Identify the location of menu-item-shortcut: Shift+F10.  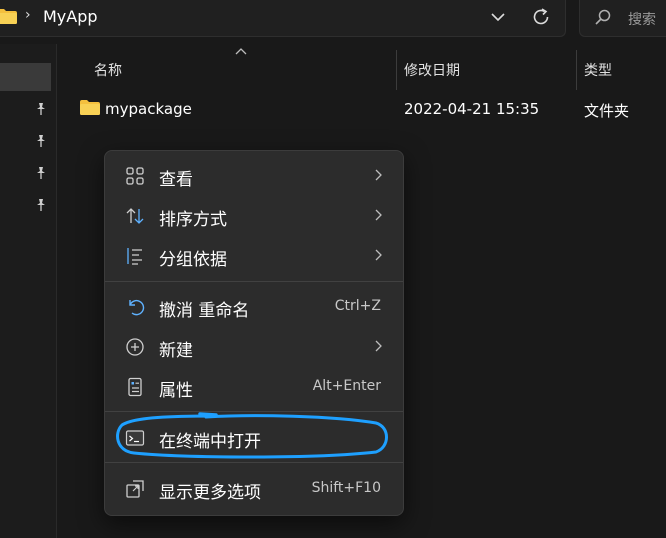
(346, 488).